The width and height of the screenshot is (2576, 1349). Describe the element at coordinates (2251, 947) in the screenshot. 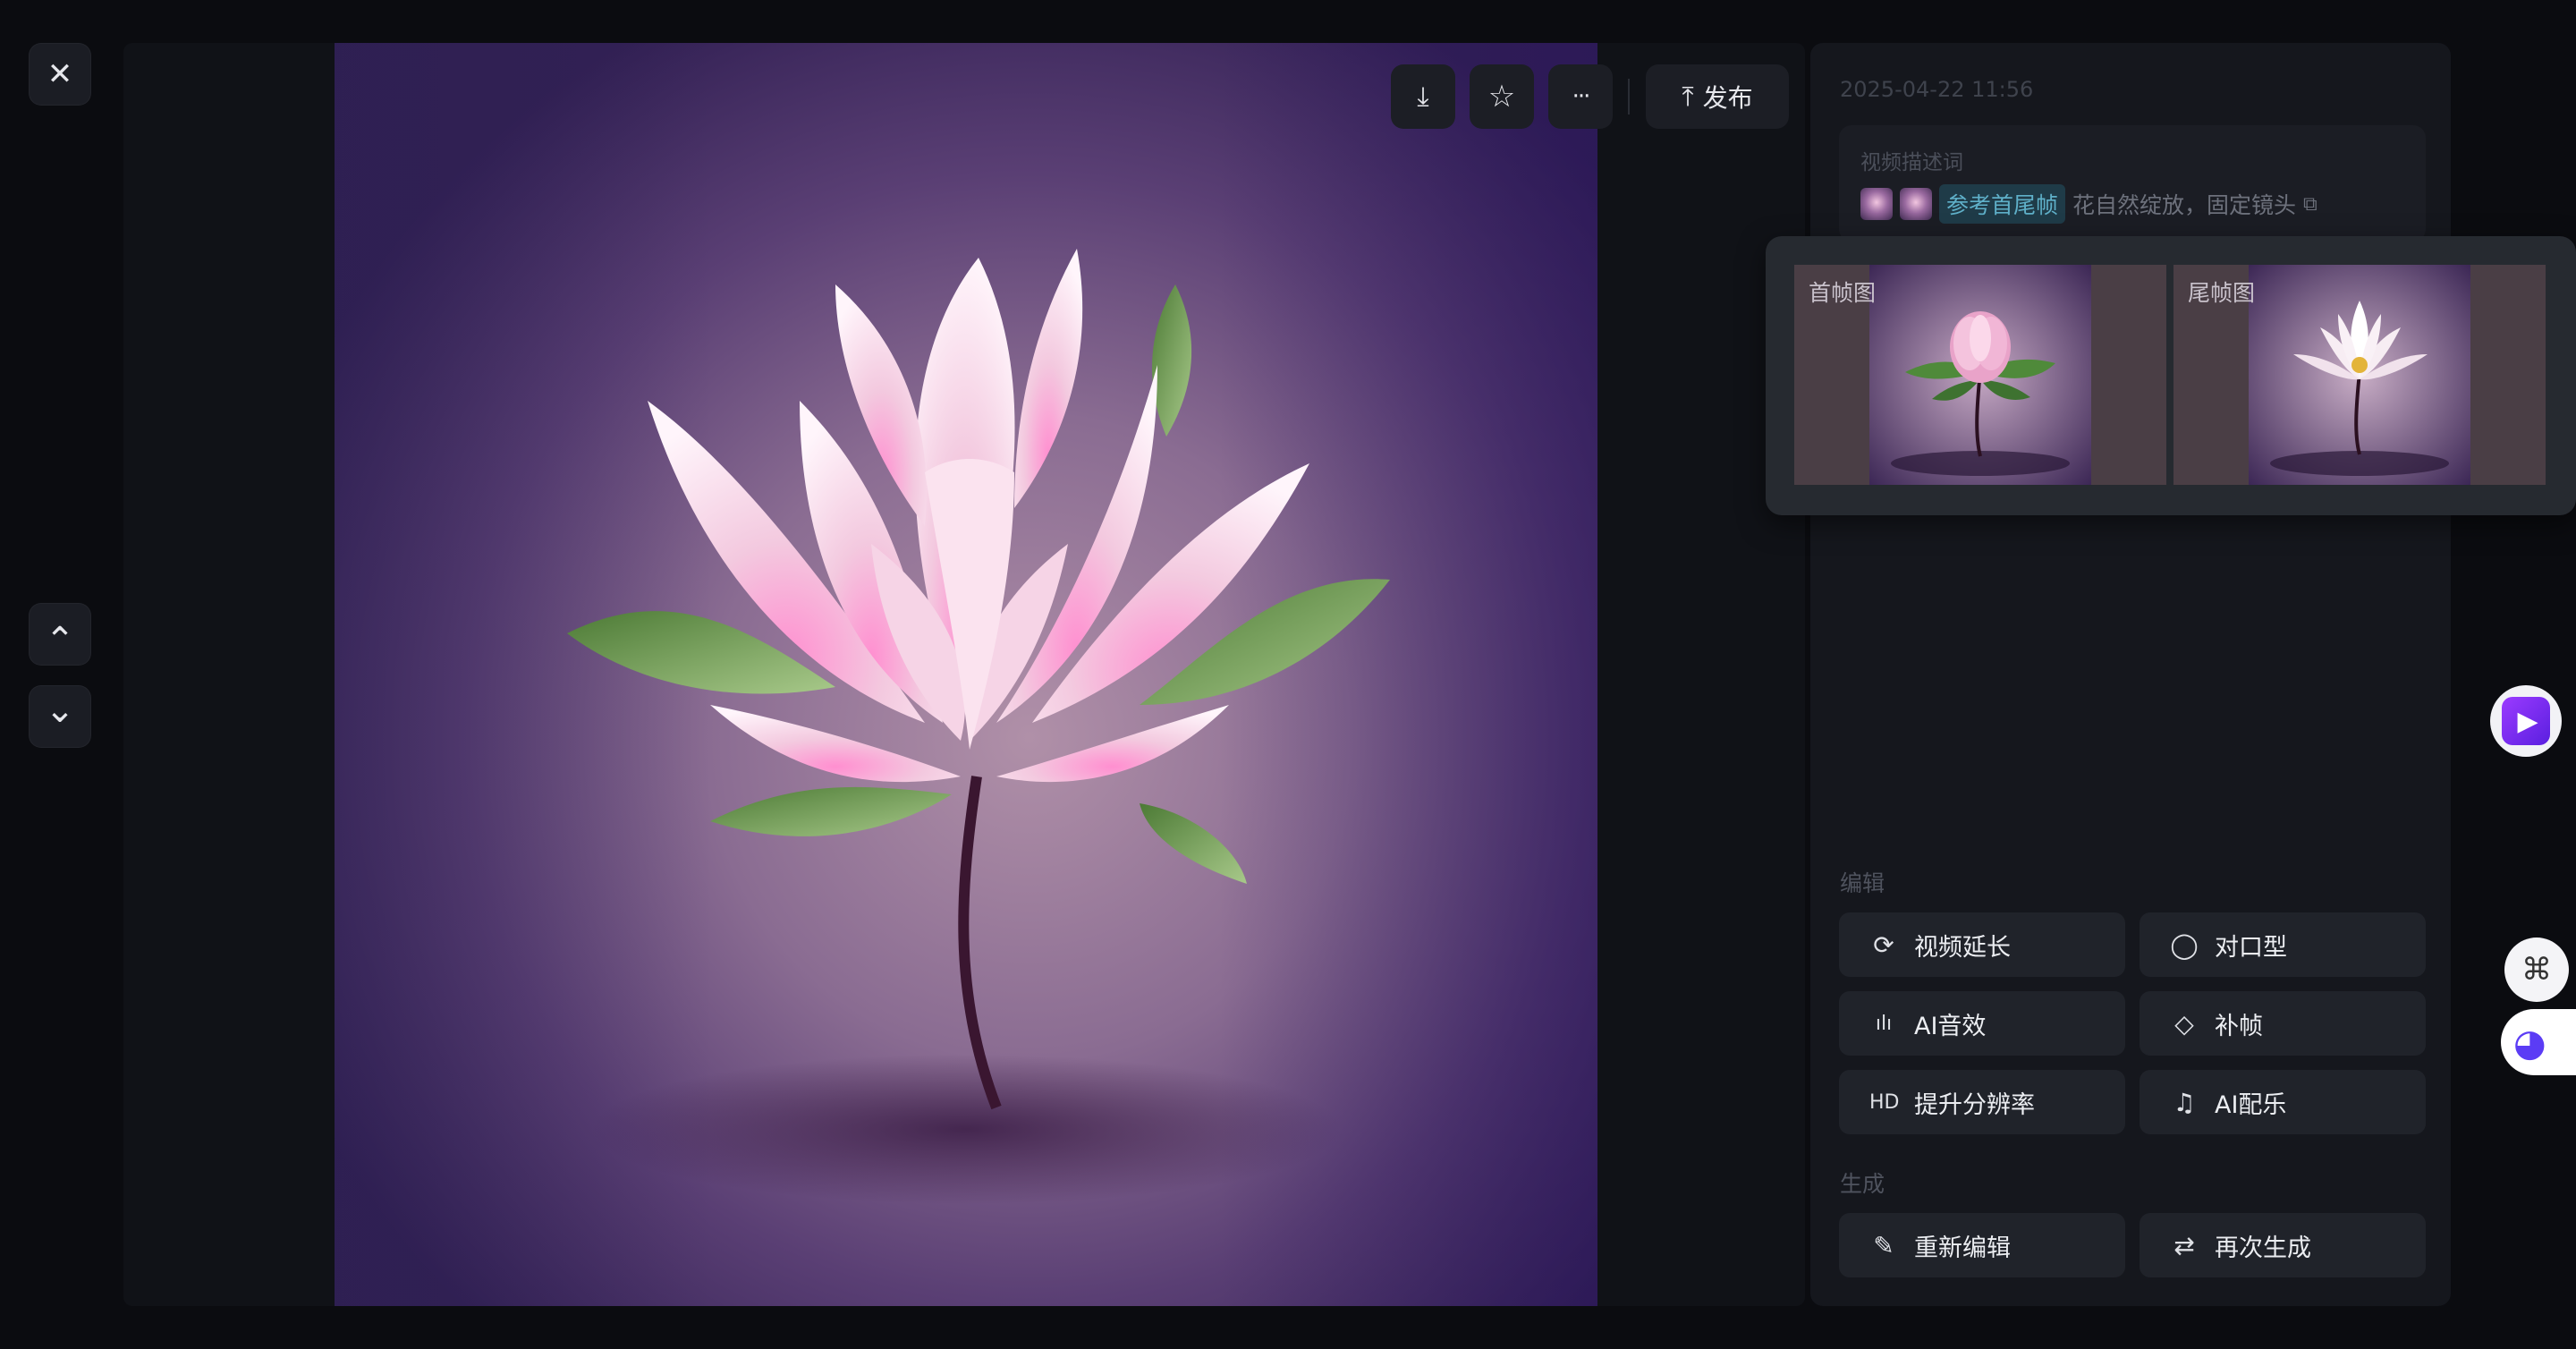

I see `lip-sync-label: 对口型` at that location.